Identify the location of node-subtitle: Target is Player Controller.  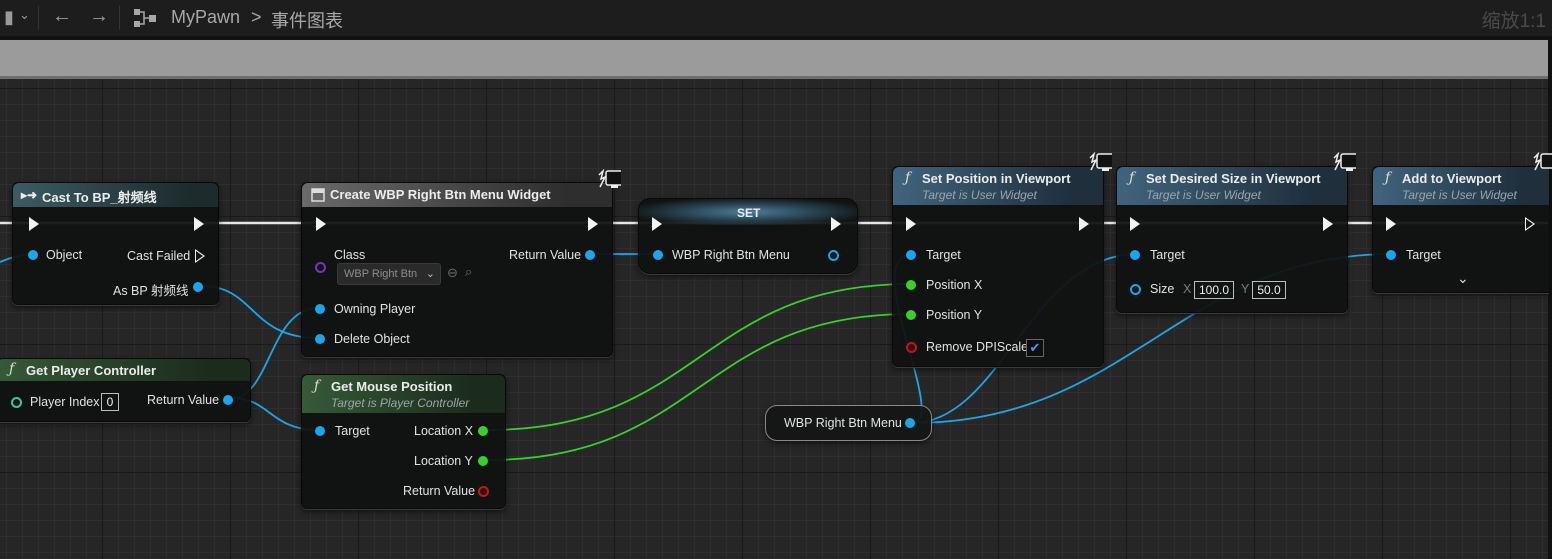
(400, 403).